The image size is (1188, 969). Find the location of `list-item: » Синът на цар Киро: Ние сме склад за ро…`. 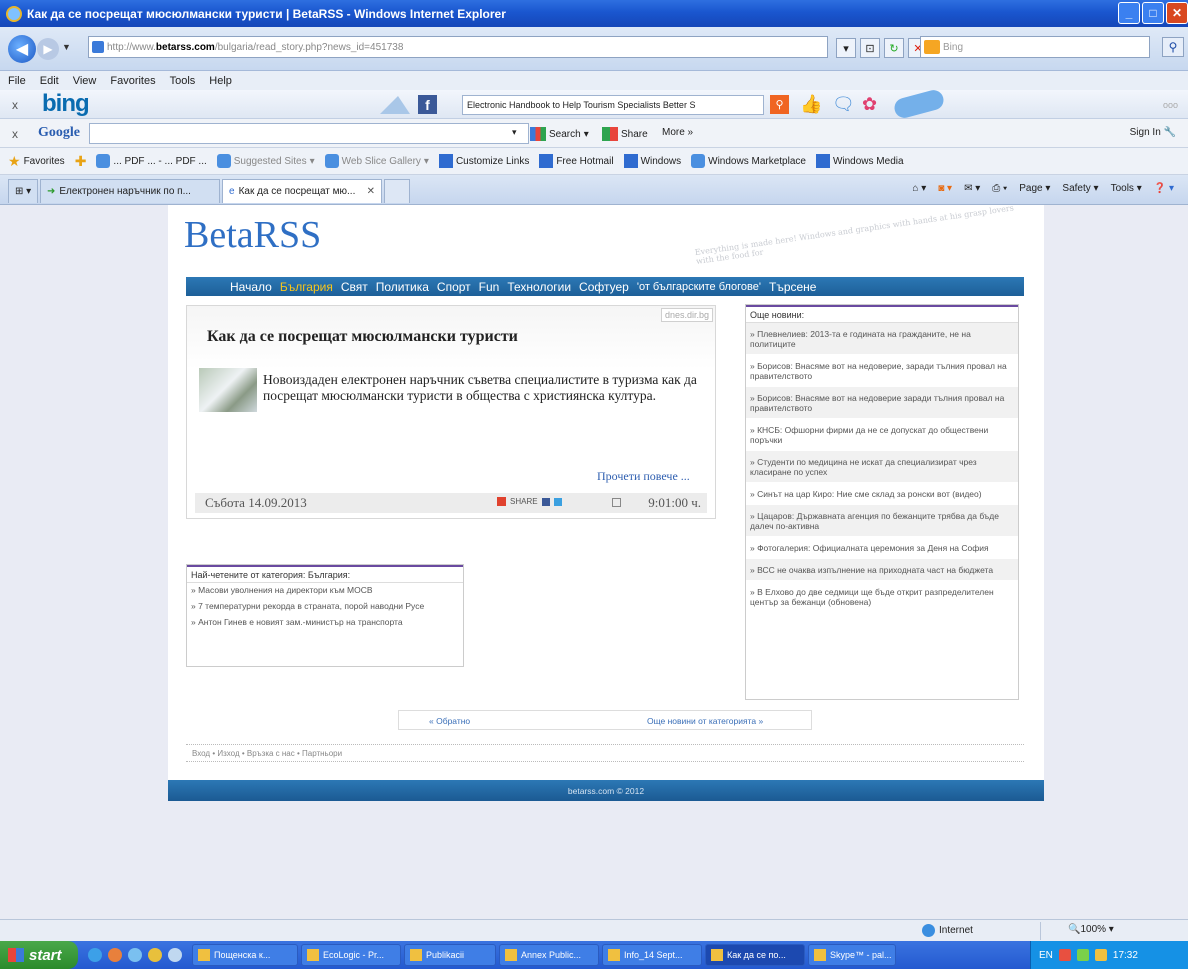

list-item: » Синът на цар Киро: Ние сме склад за ро… is located at coordinates (882, 494).